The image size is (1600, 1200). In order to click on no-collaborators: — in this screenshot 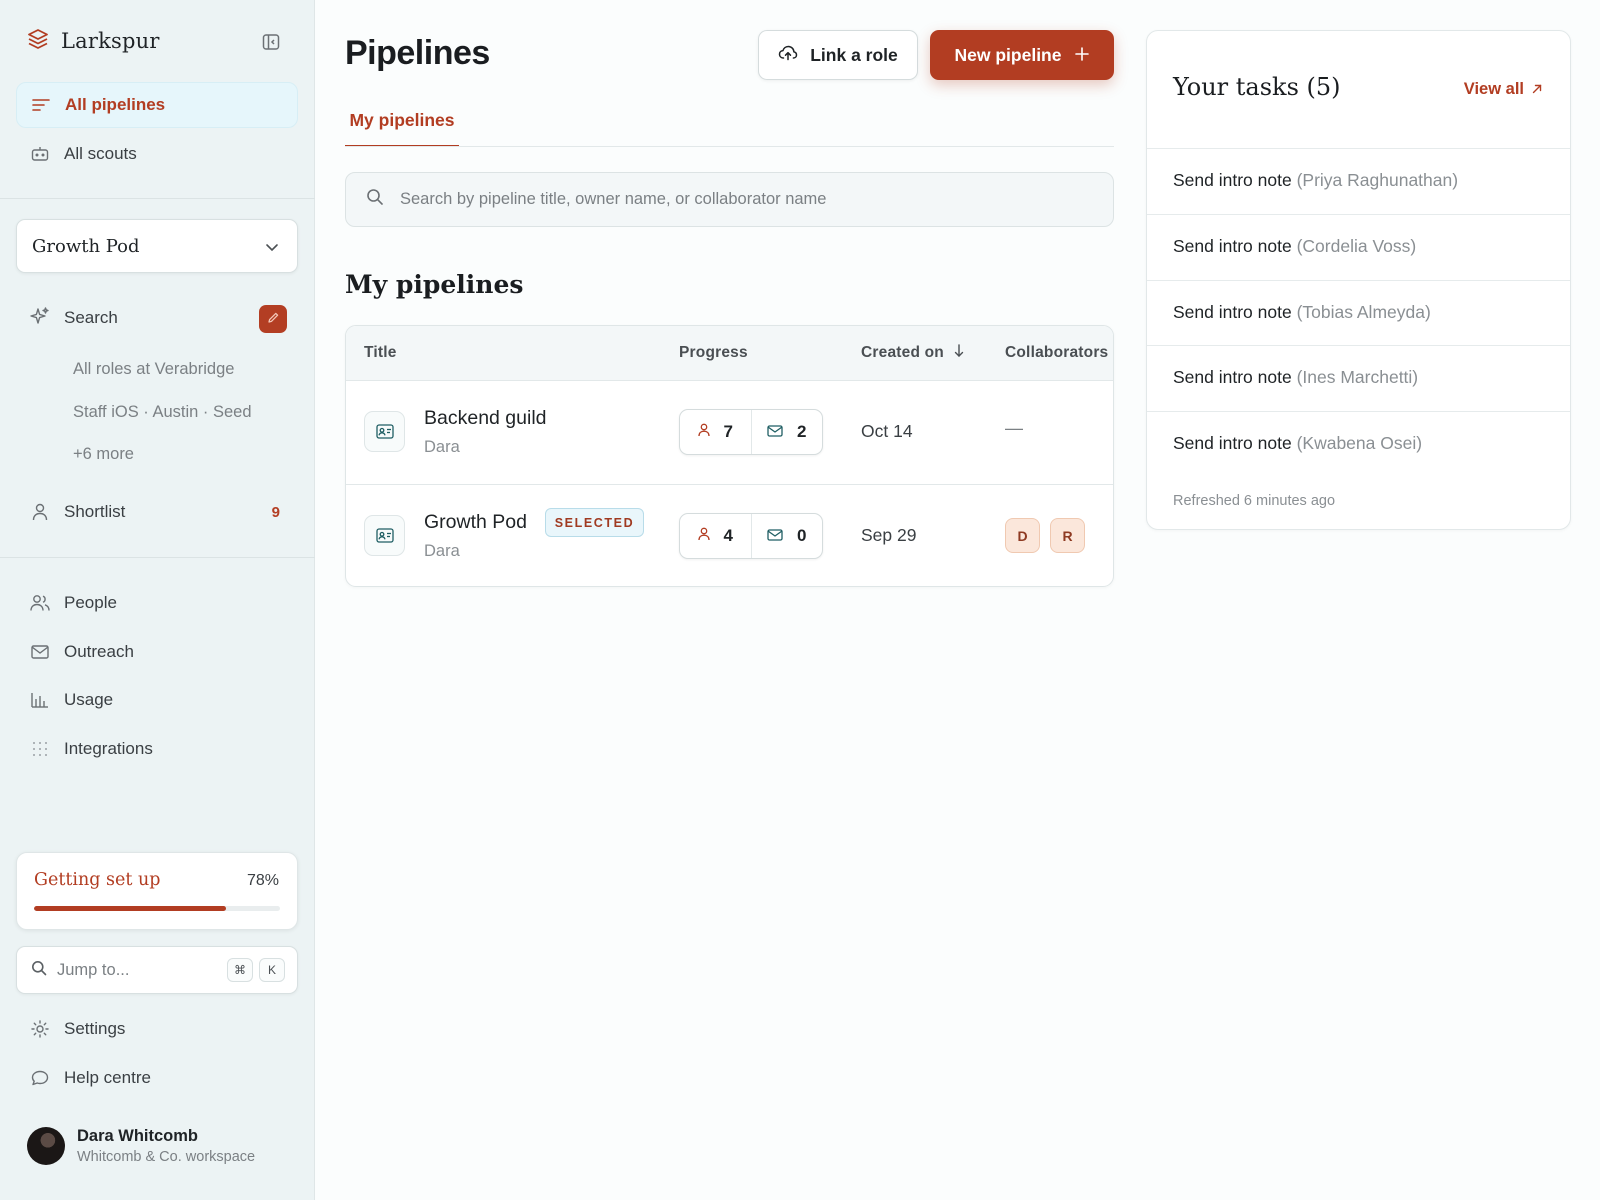, I will do `click(1014, 428)`.